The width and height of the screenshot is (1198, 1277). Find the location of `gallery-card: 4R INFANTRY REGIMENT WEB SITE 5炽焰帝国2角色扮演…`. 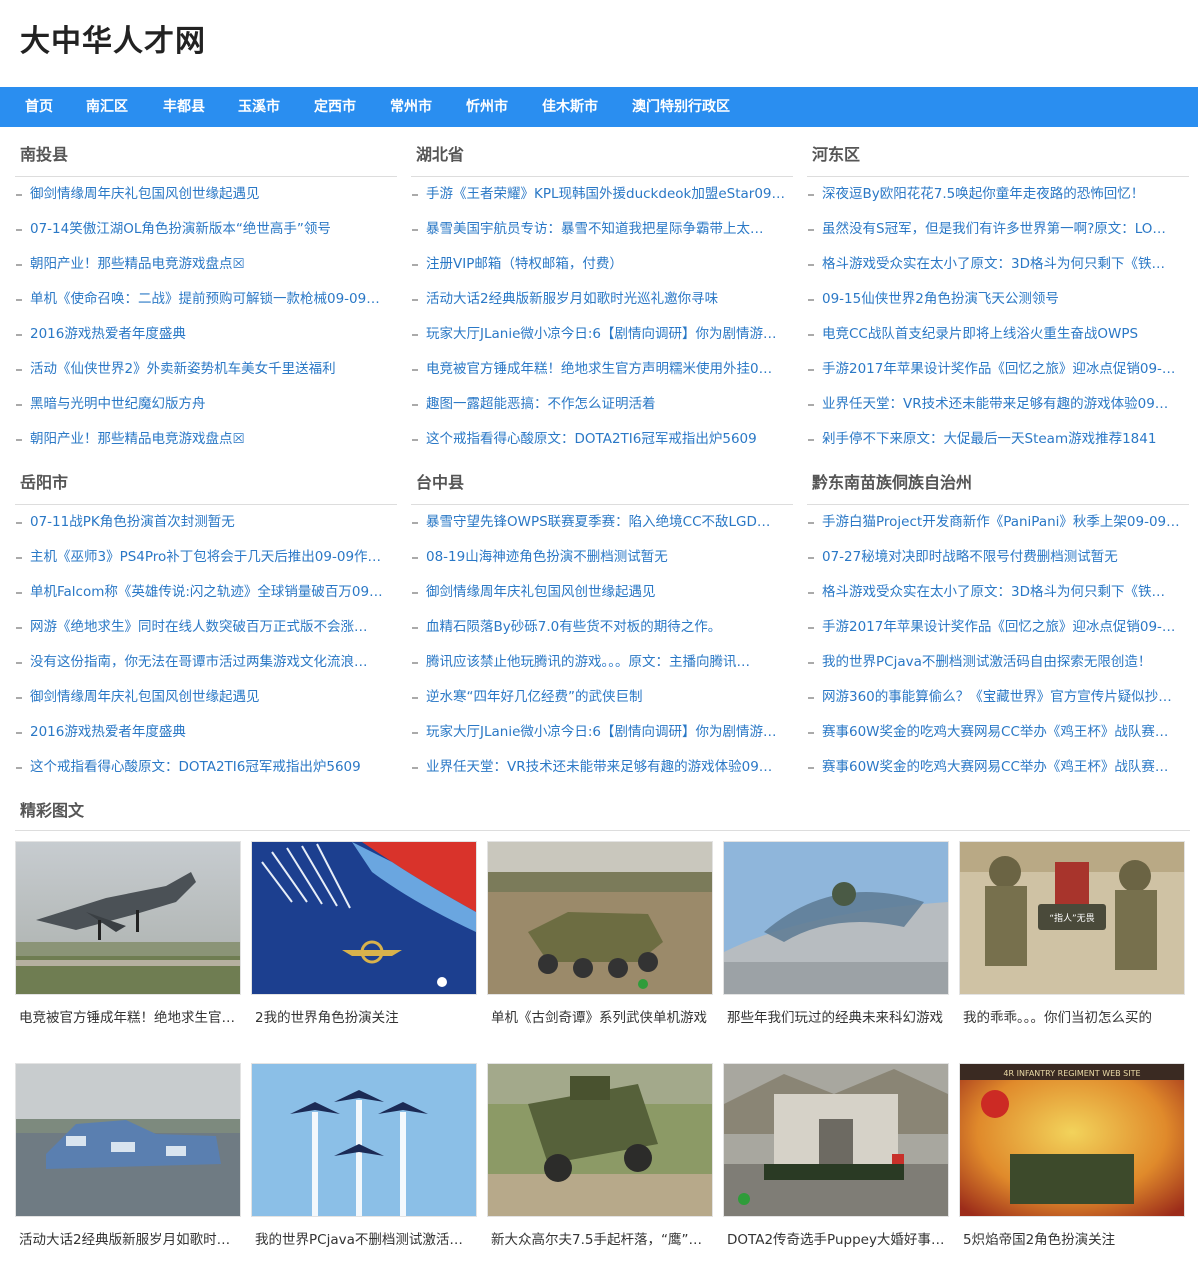

gallery-card: 4R INFANTRY REGIMENT WEB SITE 5炽焰帝国2角色扮演… is located at coordinates (1072, 1163).